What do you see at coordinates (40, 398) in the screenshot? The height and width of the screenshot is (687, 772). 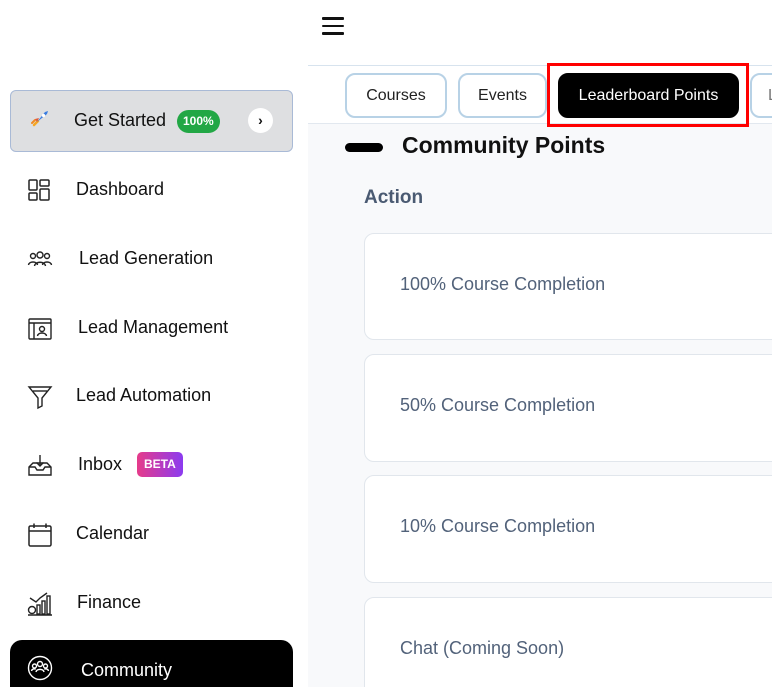 I see `funnel-icon` at bounding box center [40, 398].